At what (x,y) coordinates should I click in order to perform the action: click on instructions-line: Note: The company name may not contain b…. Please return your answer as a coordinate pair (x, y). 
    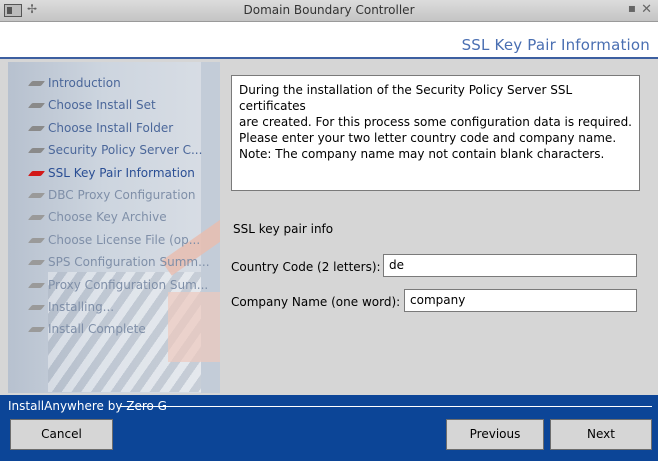
    Looking at the image, I should click on (422, 154).